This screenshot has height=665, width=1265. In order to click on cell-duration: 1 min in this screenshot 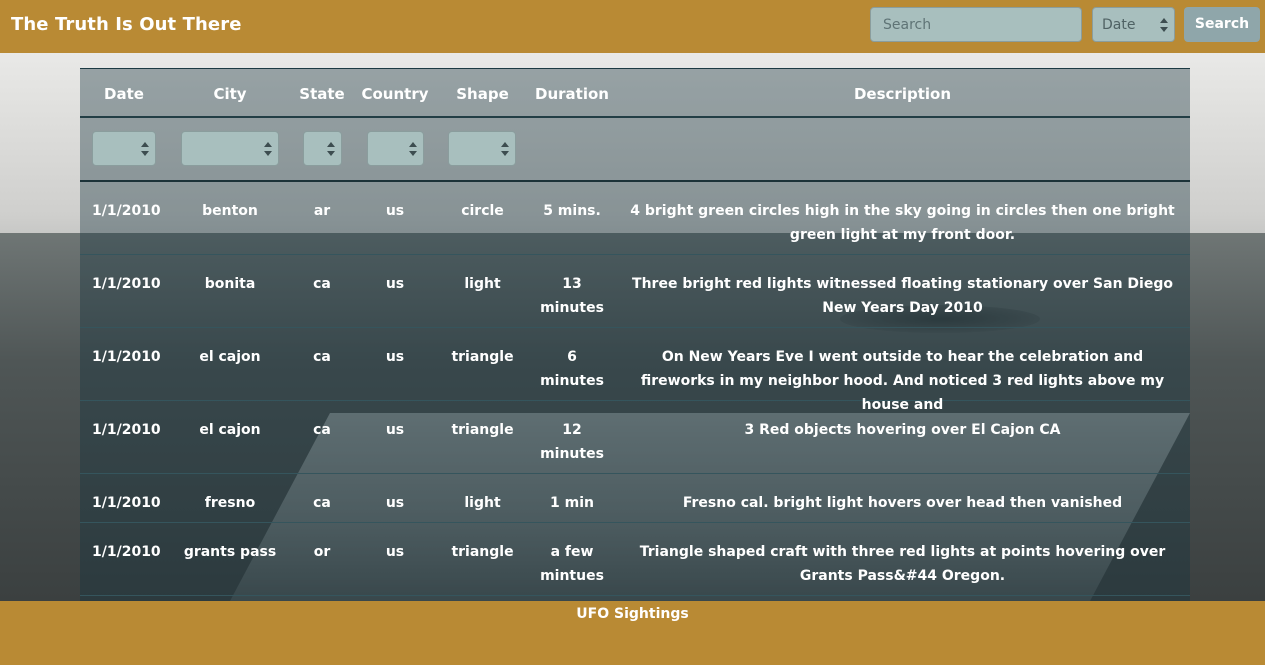, I will do `click(572, 503)`.